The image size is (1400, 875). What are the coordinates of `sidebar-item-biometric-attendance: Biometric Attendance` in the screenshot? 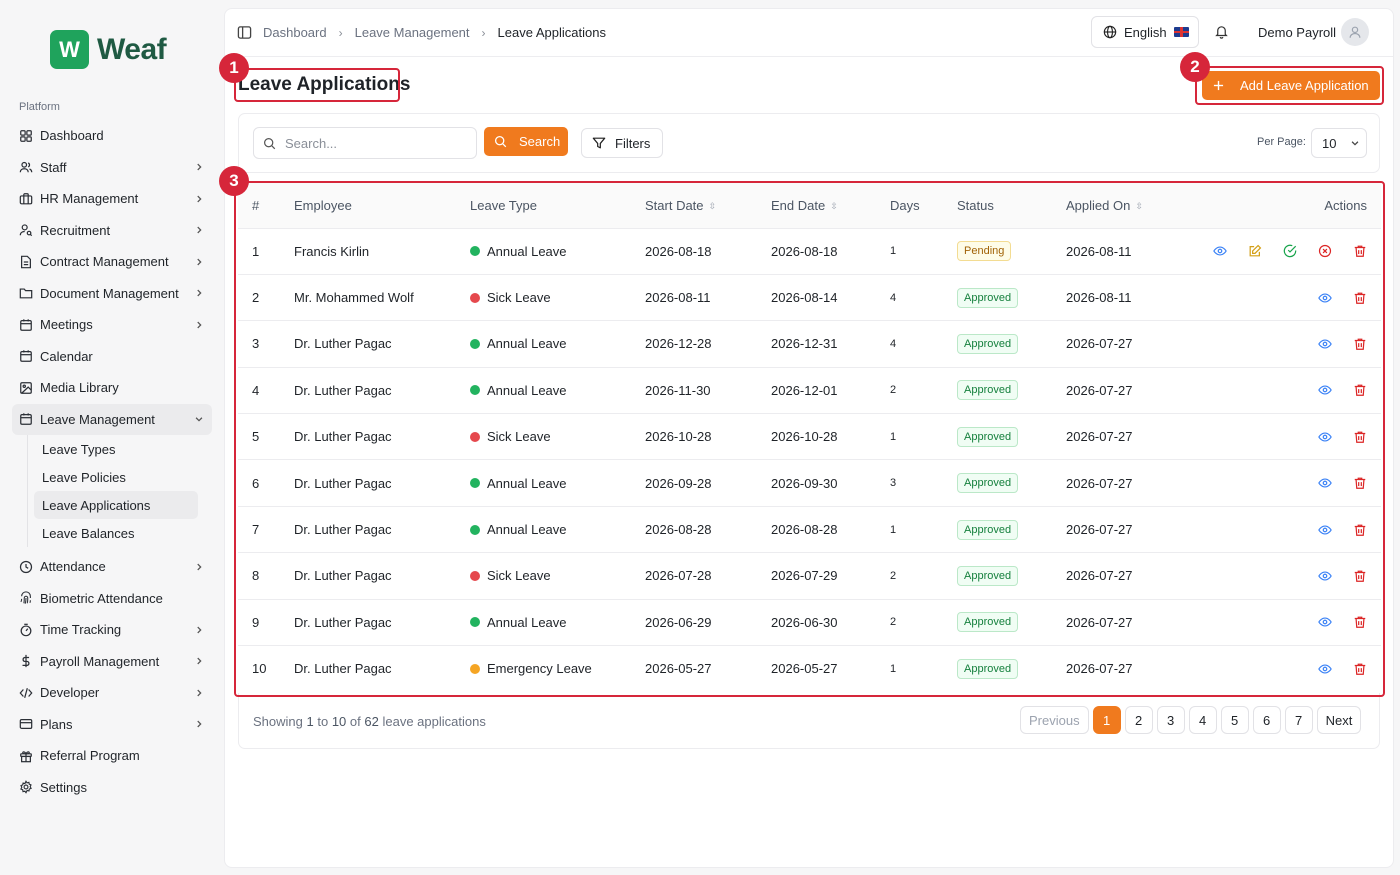 It's located at (112, 599).